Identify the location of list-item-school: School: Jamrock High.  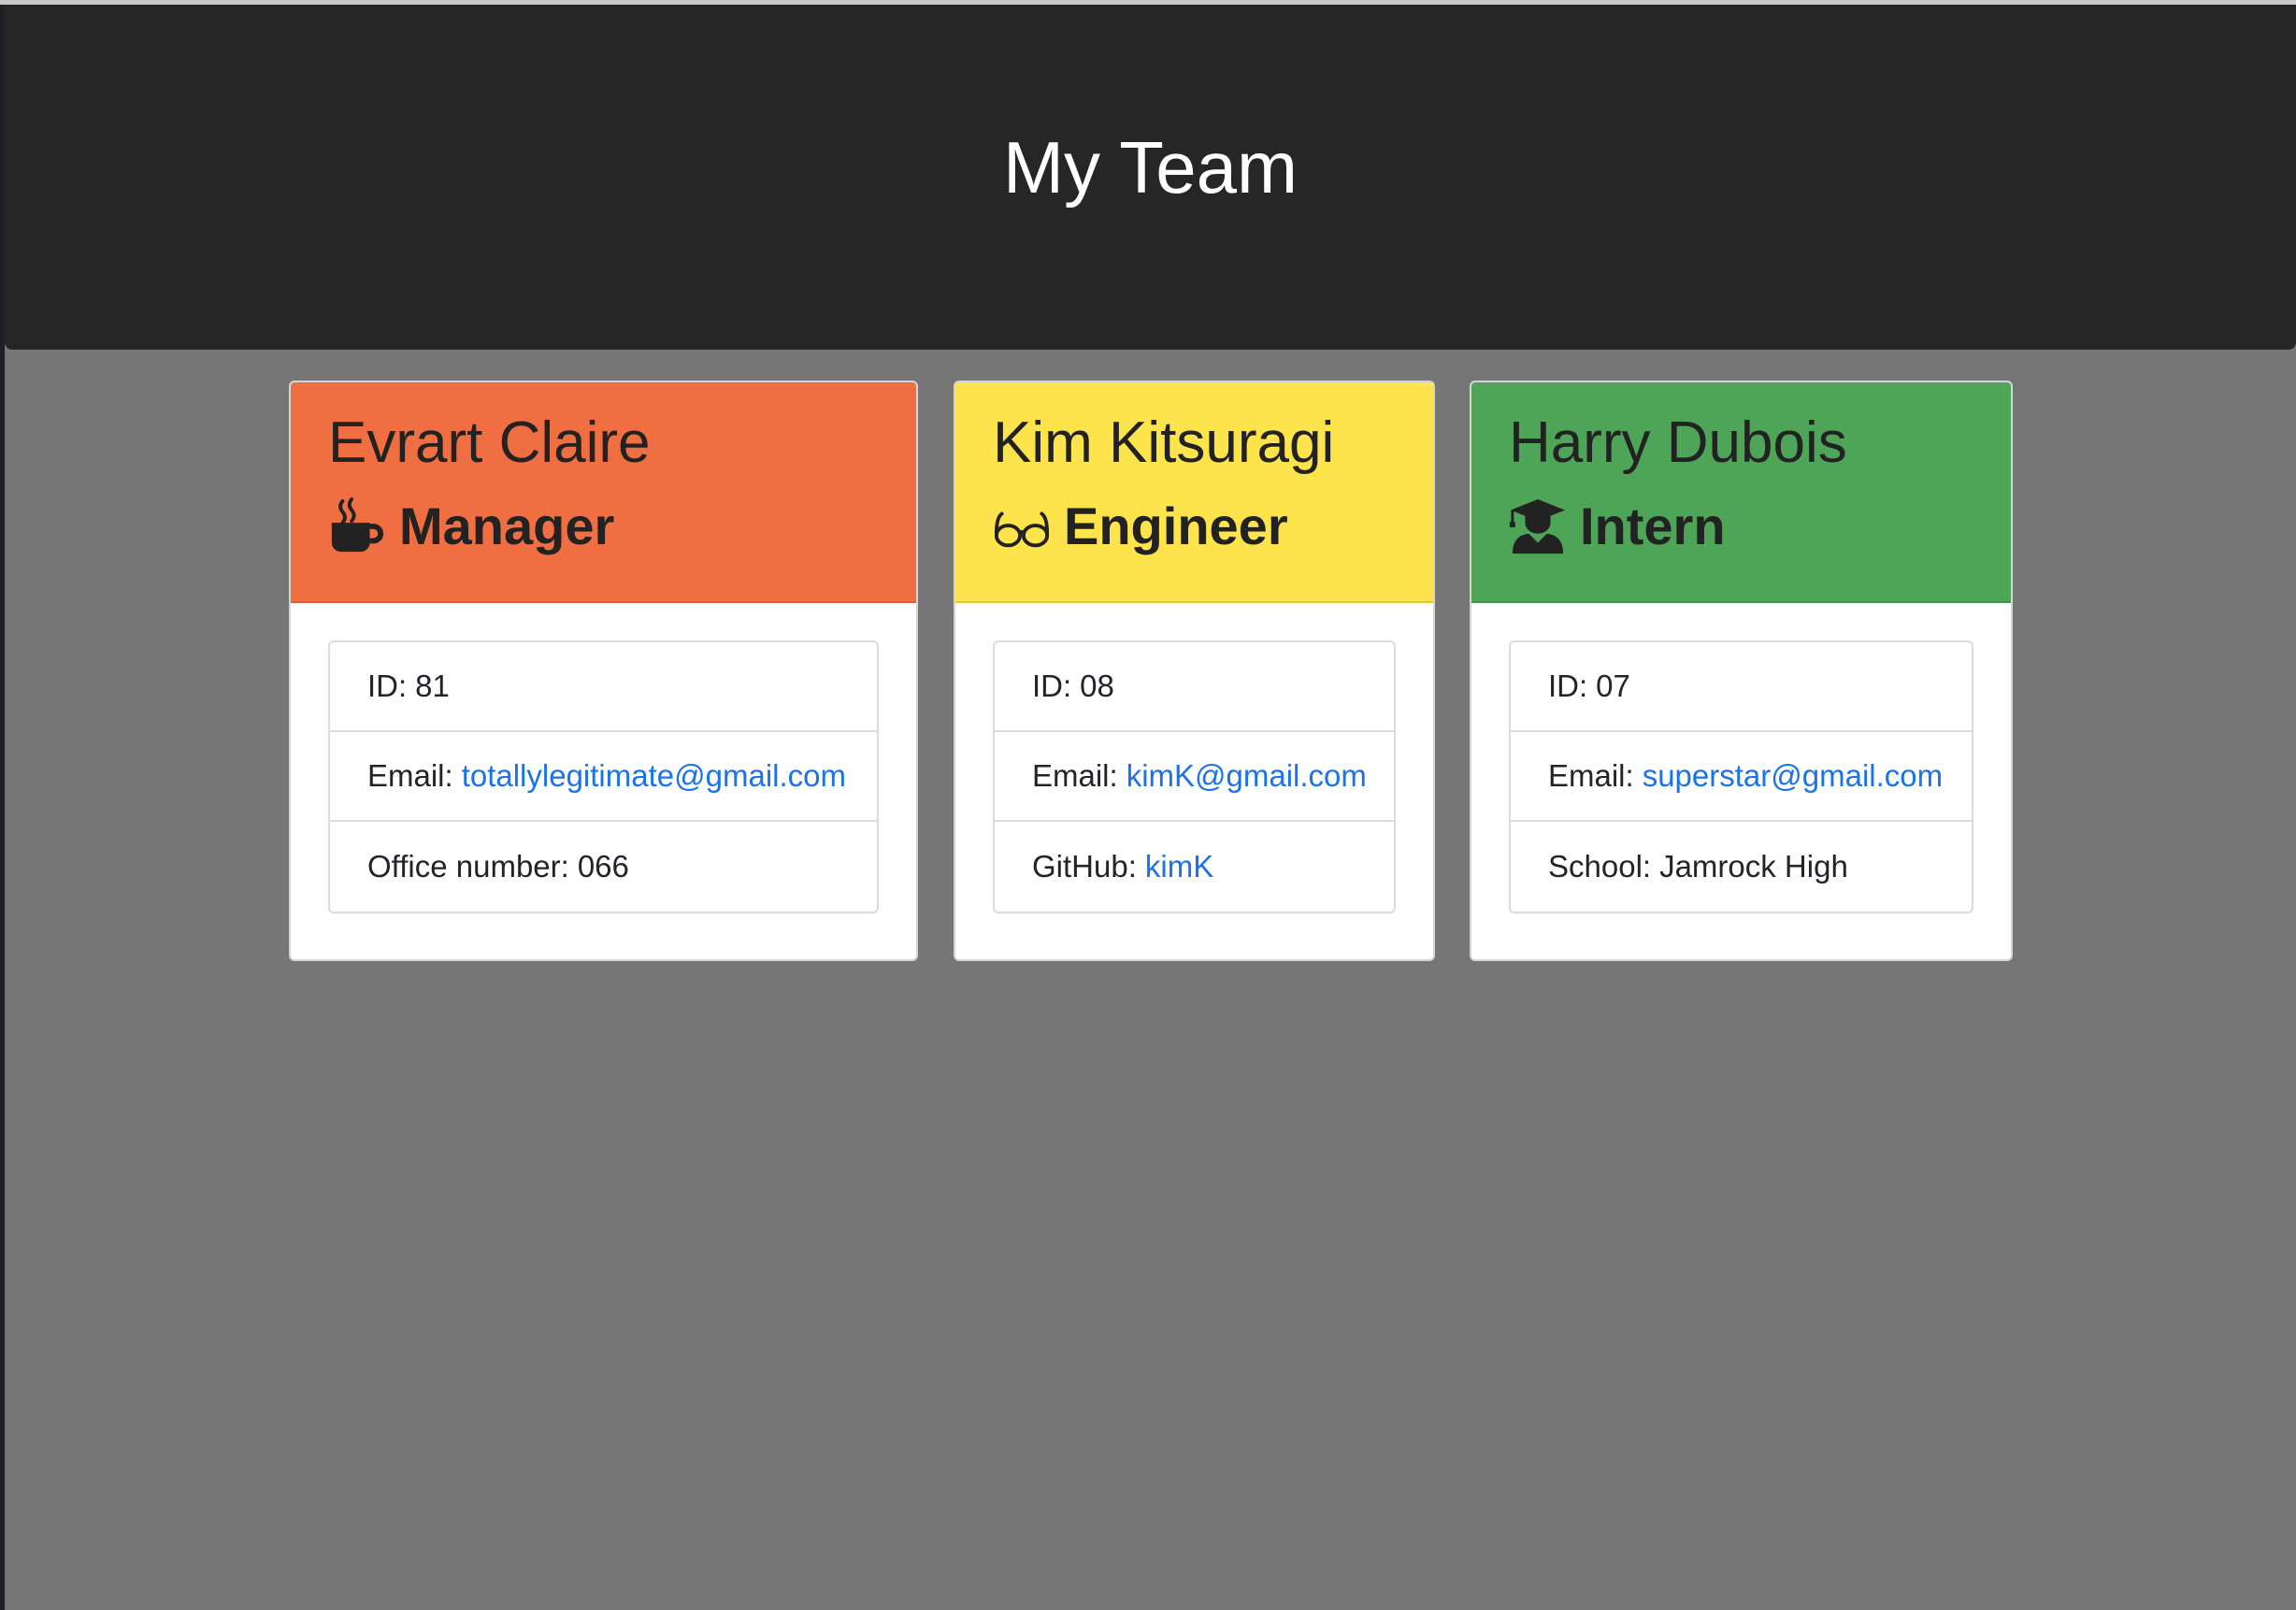
(1741, 867).